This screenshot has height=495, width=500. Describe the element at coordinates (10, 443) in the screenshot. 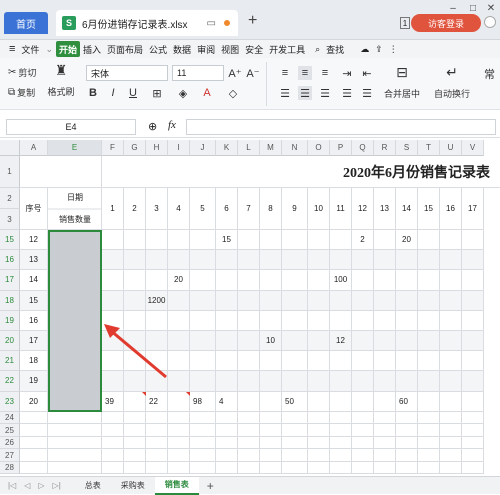

I see `row-header-26: 26` at that location.